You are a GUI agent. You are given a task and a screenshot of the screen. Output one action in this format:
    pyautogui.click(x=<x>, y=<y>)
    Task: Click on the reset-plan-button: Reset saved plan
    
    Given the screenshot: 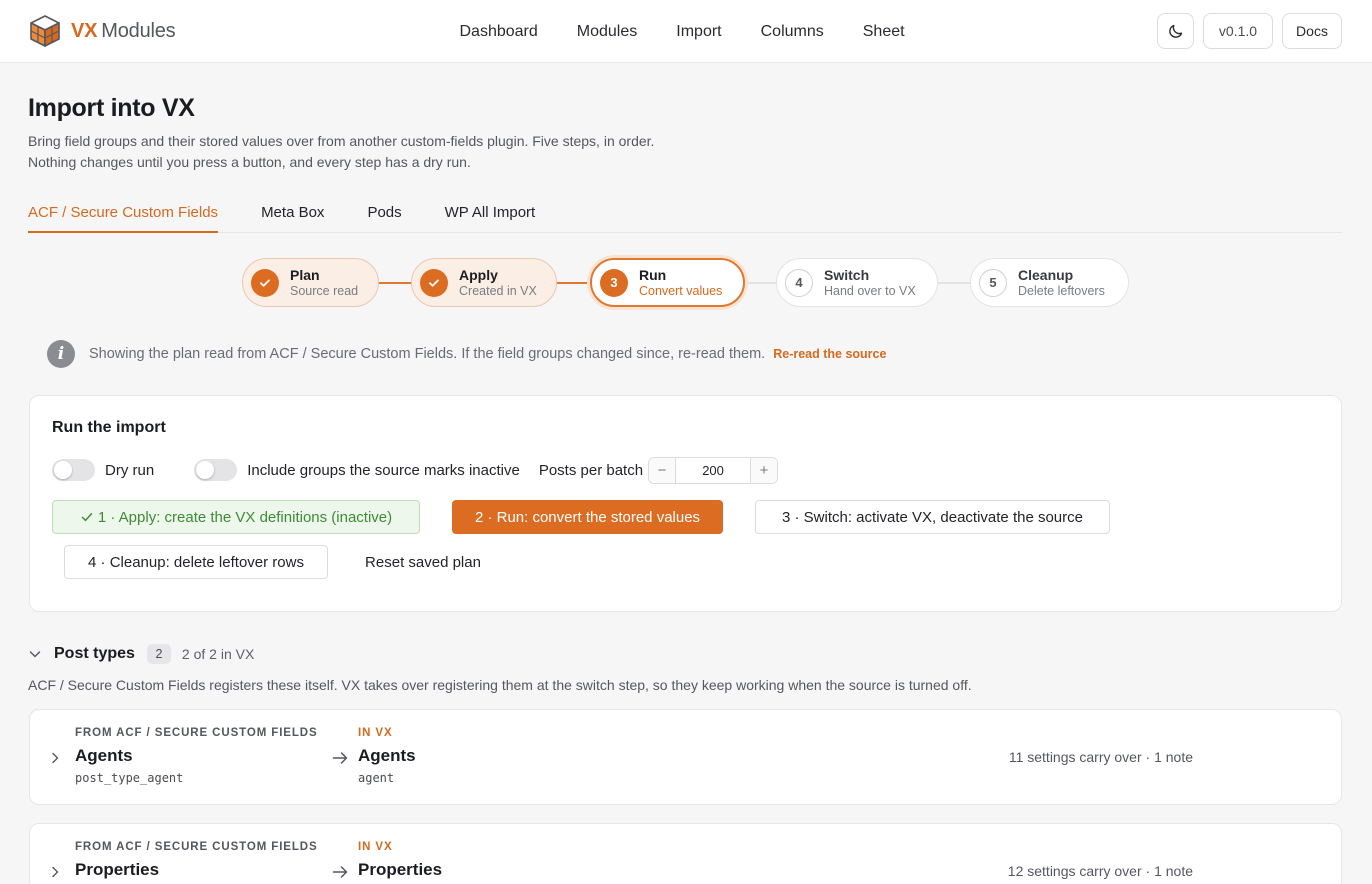 What is the action you would take?
    pyautogui.click(x=423, y=562)
    